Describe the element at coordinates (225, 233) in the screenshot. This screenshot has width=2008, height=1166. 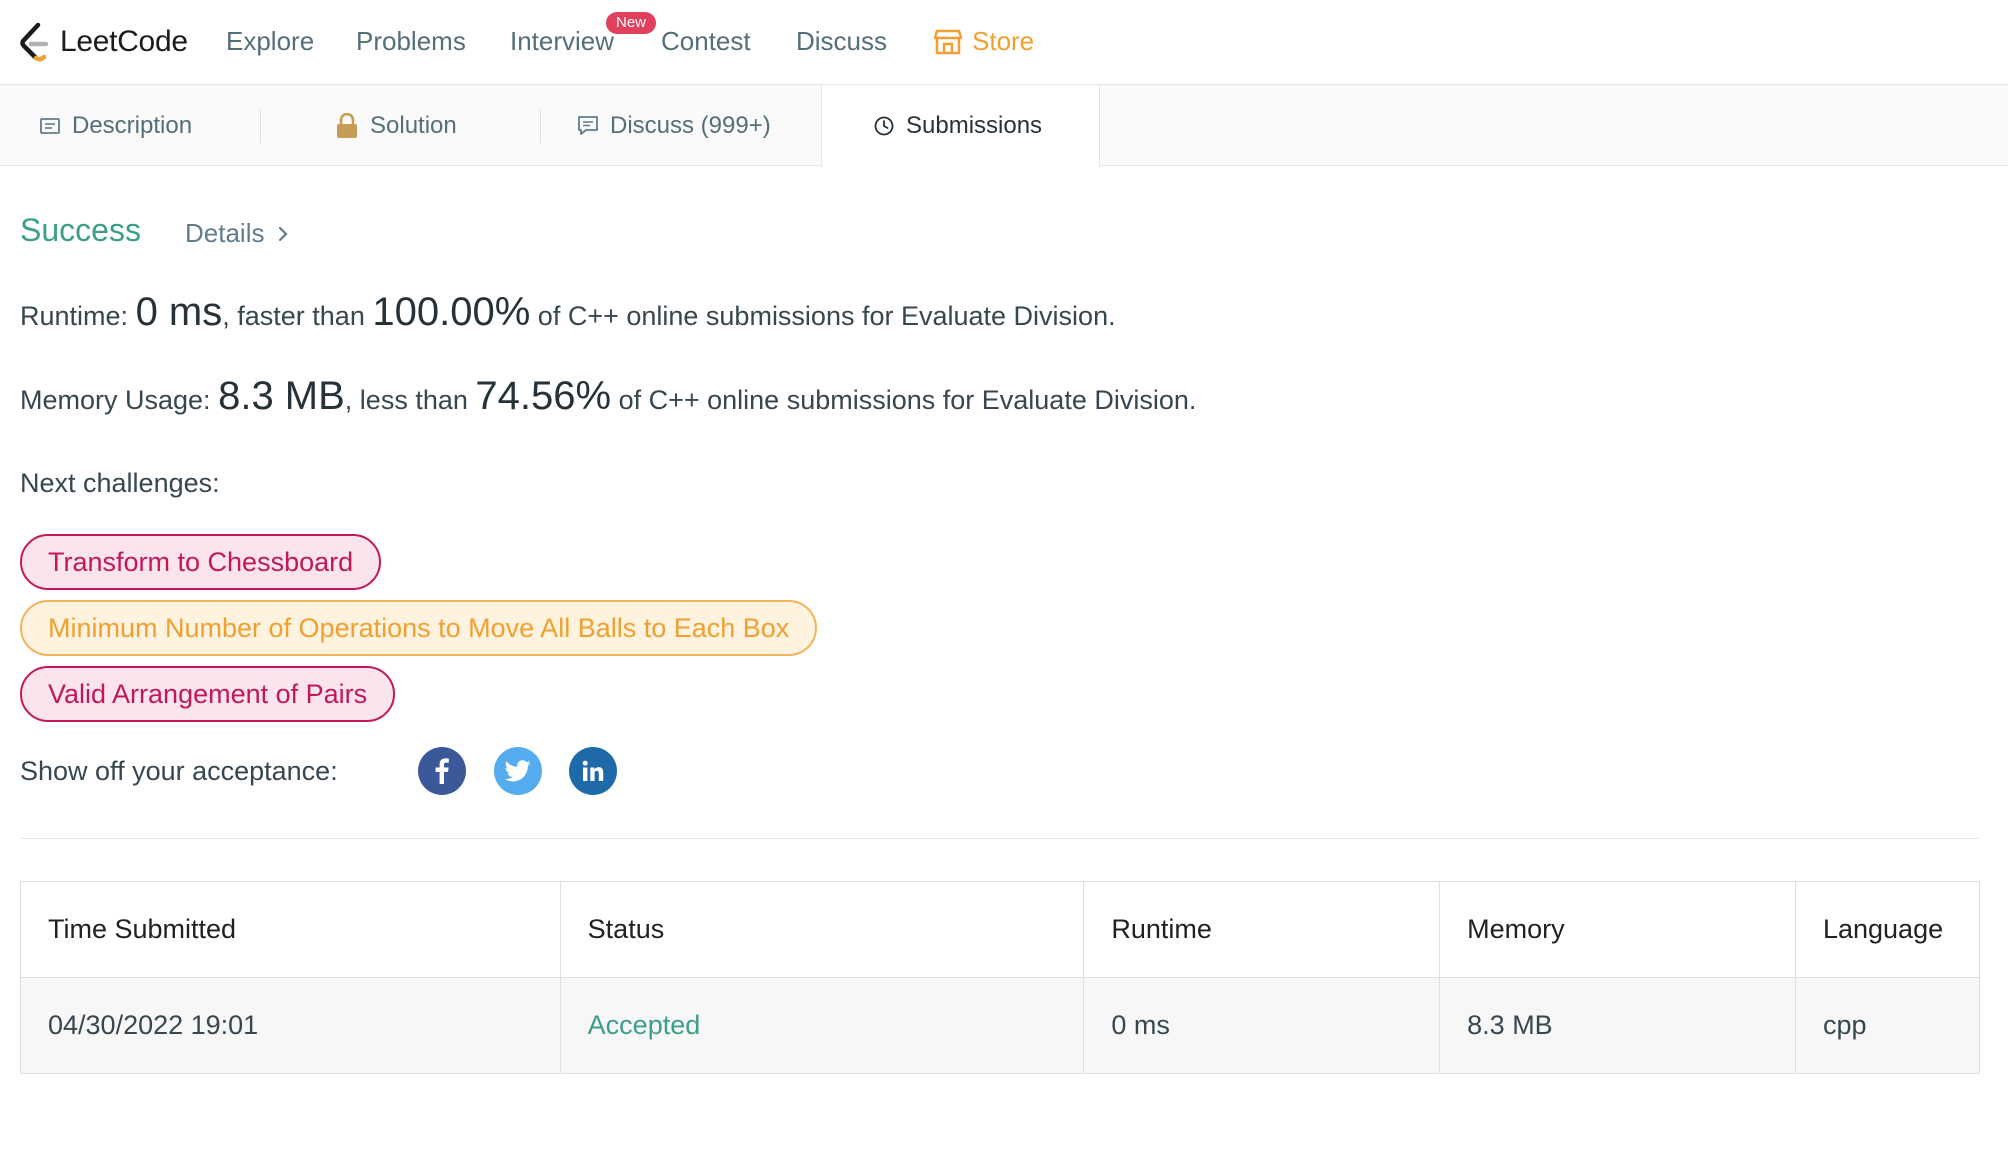
I see `details-label: Details` at that location.